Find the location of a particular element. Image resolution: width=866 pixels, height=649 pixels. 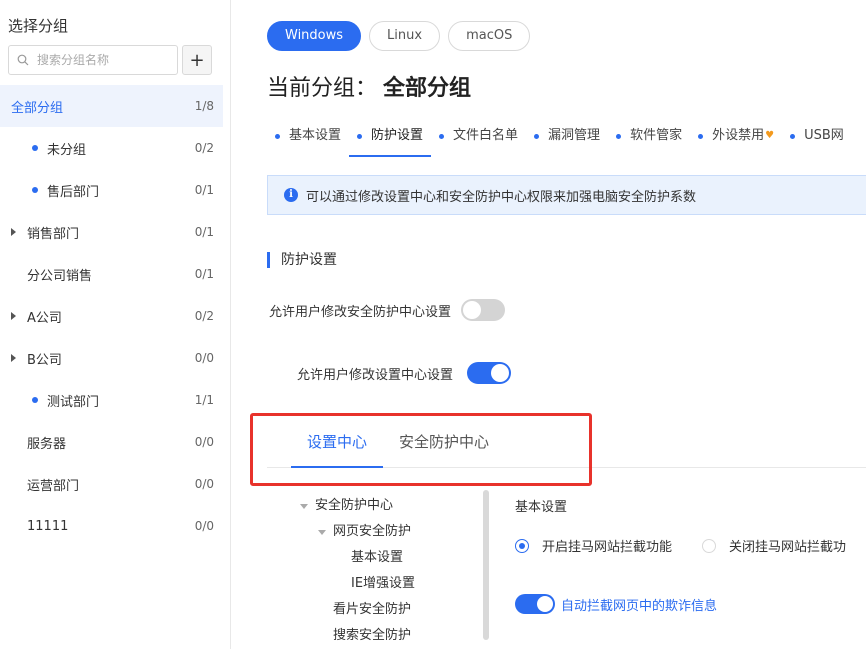

search-icon is located at coordinates (23, 60).